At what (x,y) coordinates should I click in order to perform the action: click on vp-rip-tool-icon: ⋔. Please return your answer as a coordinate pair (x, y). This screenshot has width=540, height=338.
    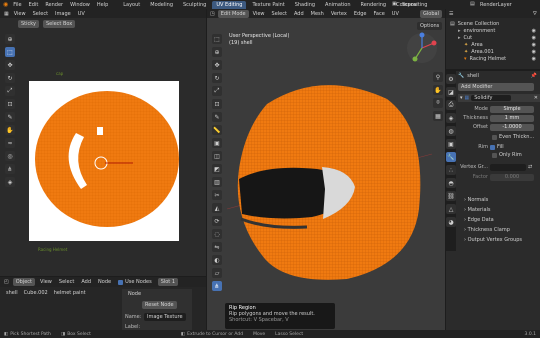
    Looking at the image, I should click on (217, 286).